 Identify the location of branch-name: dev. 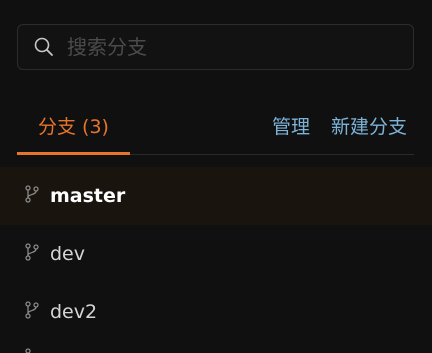
(67, 254).